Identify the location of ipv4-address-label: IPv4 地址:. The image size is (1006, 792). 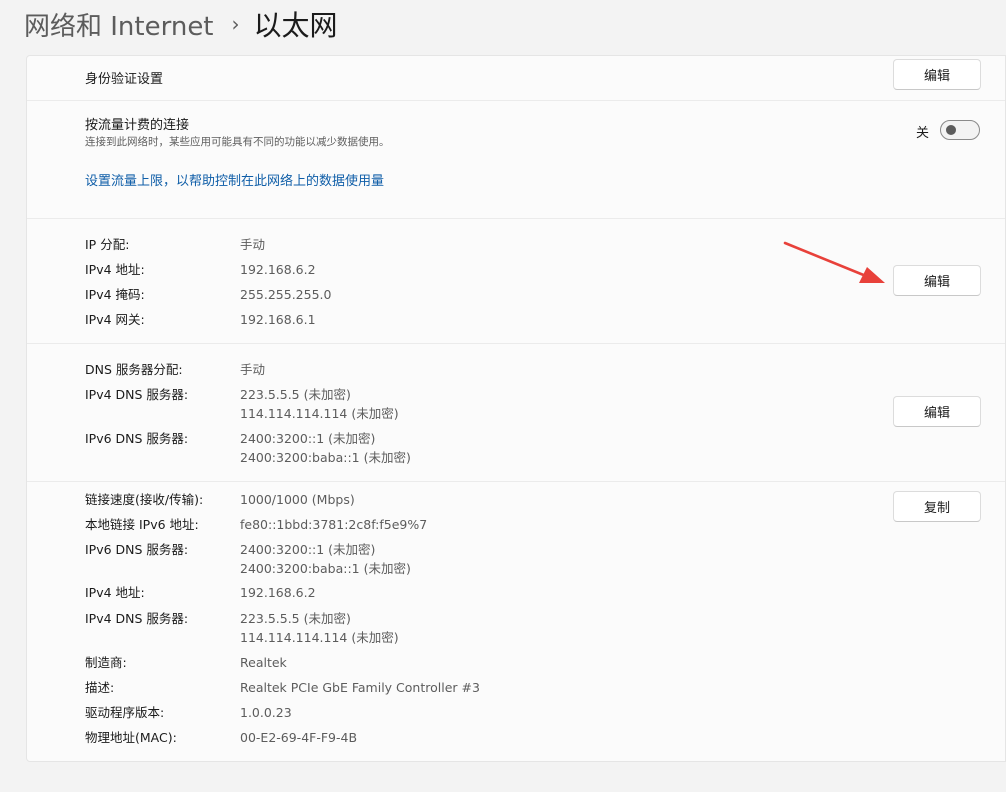
(115, 269).